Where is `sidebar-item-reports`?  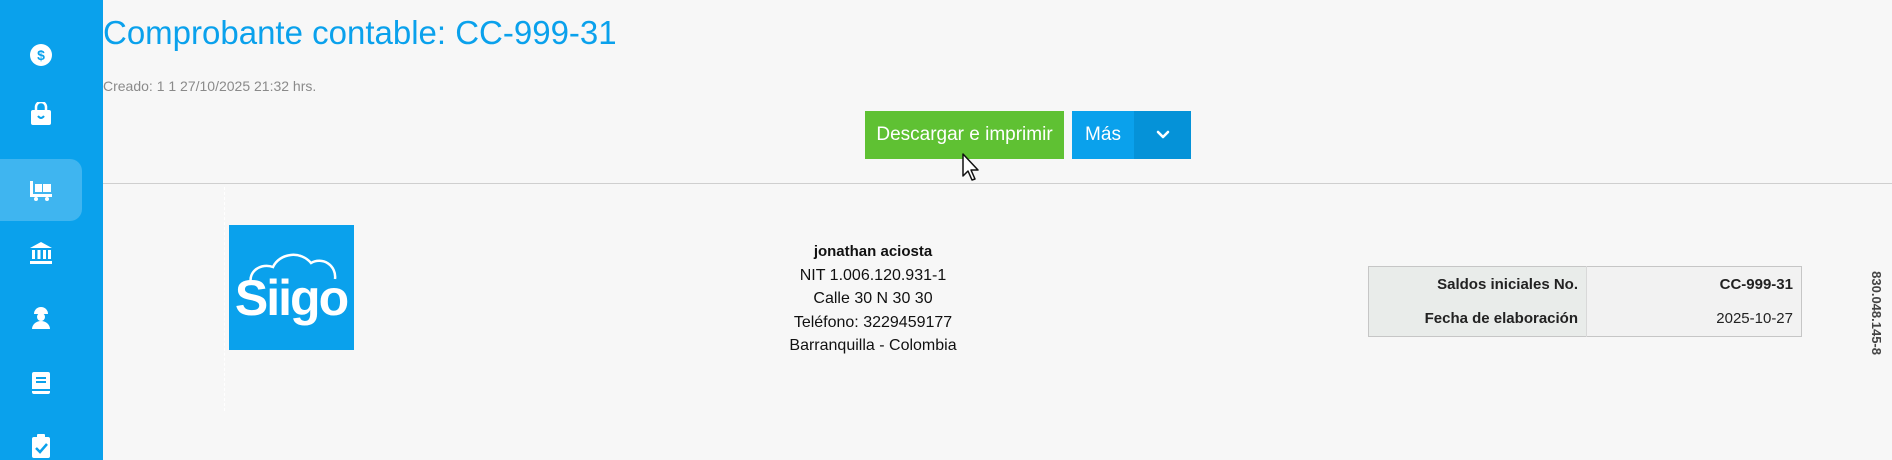
sidebar-item-reports is located at coordinates (41, 437).